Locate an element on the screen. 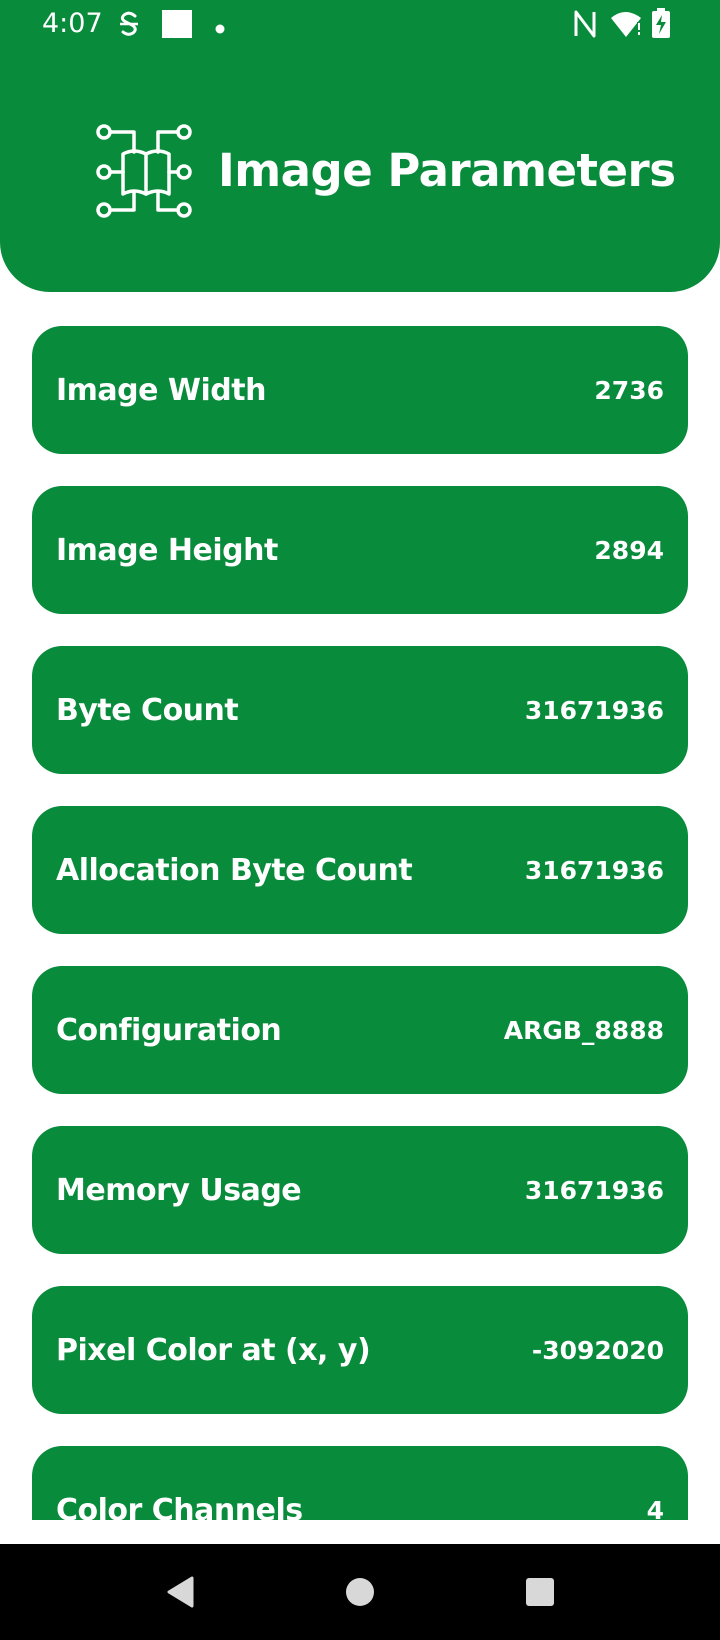 This screenshot has width=720, height=1640. param-value: ARGB_8888 is located at coordinates (583, 1030).